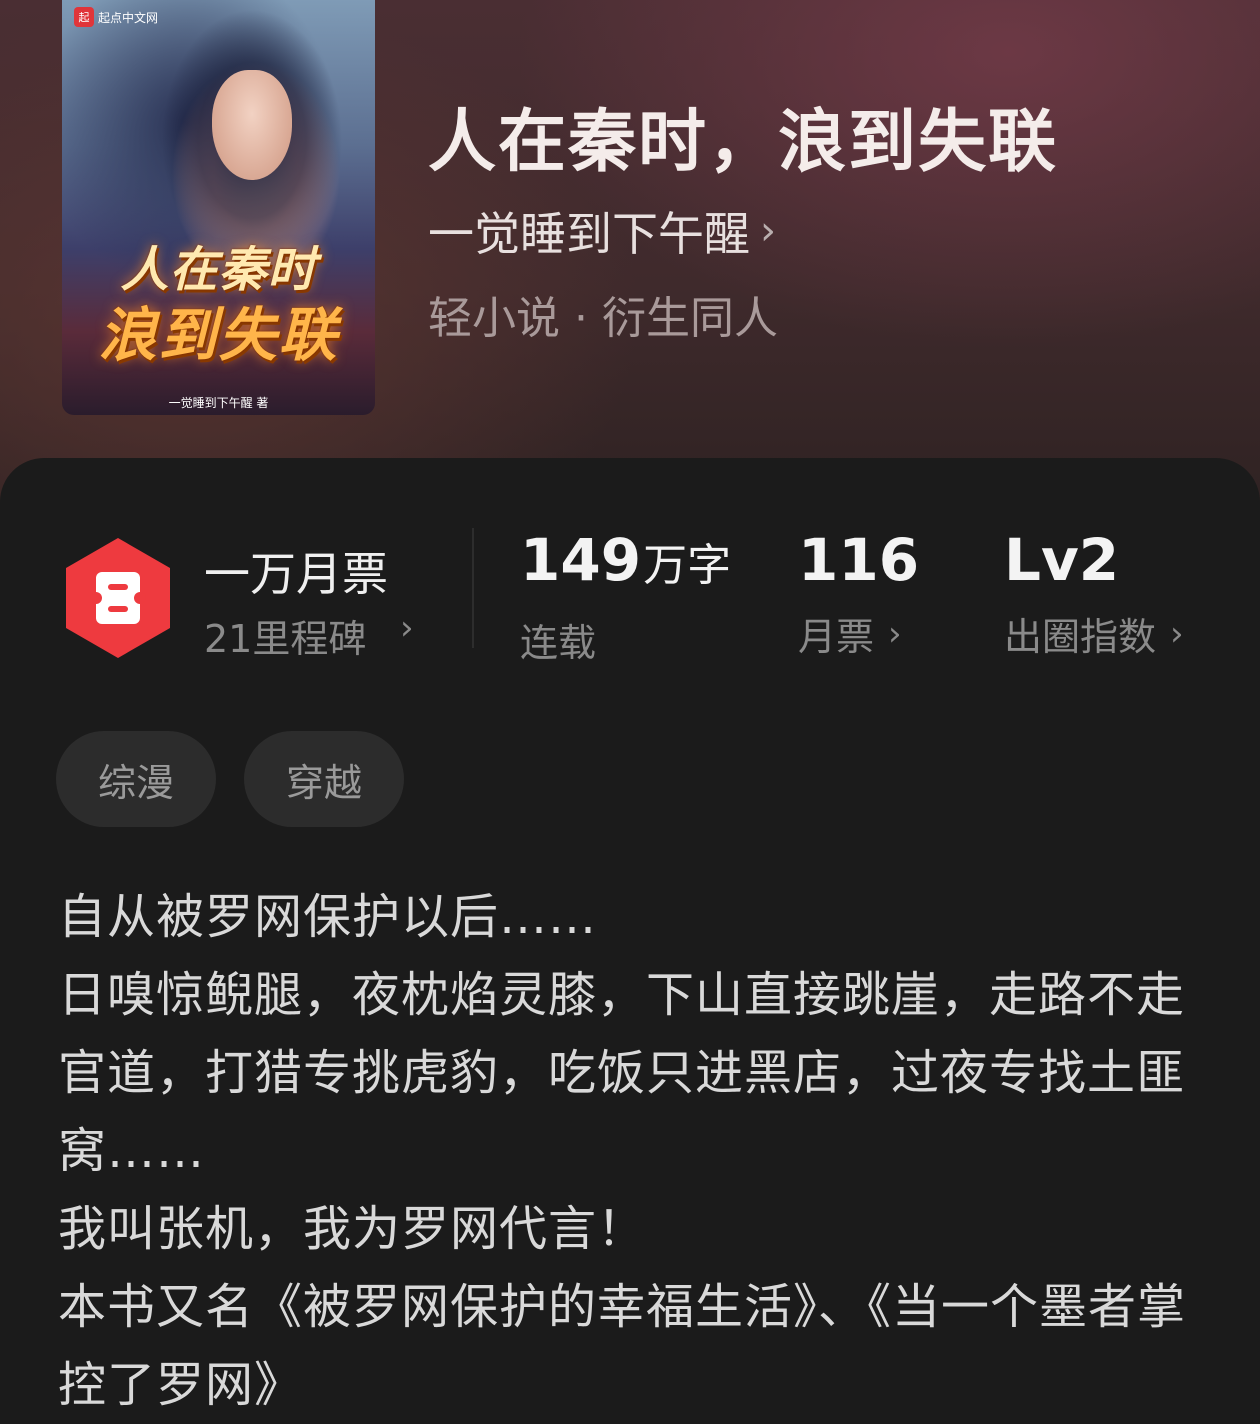  Describe the element at coordinates (296, 574) in the screenshot. I see `milestone-title: 一万月票` at that location.